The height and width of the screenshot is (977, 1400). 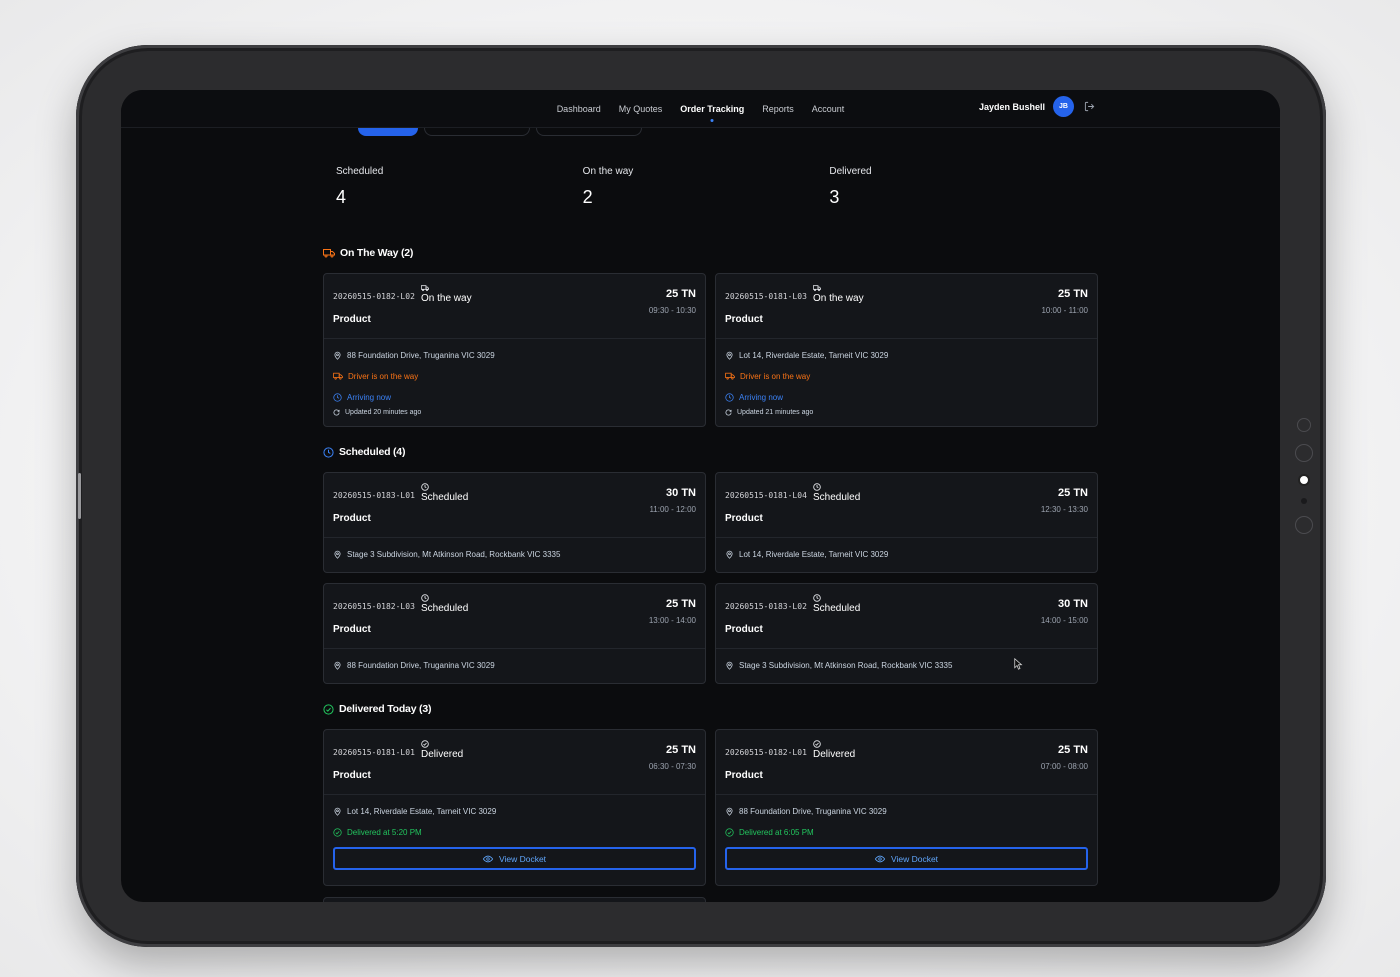 What do you see at coordinates (850, 171) in the screenshot?
I see `stat-label: Delivered` at bounding box center [850, 171].